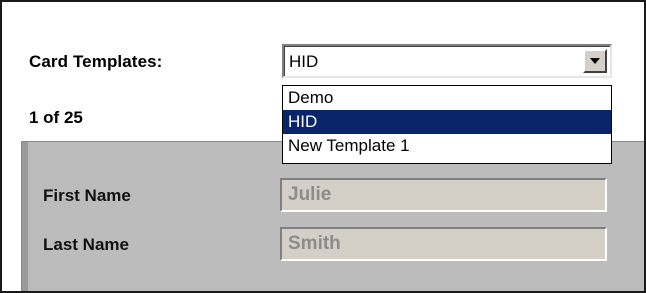 This screenshot has width=646, height=293. I want to click on last-name-label: Last Name, so click(86, 244).